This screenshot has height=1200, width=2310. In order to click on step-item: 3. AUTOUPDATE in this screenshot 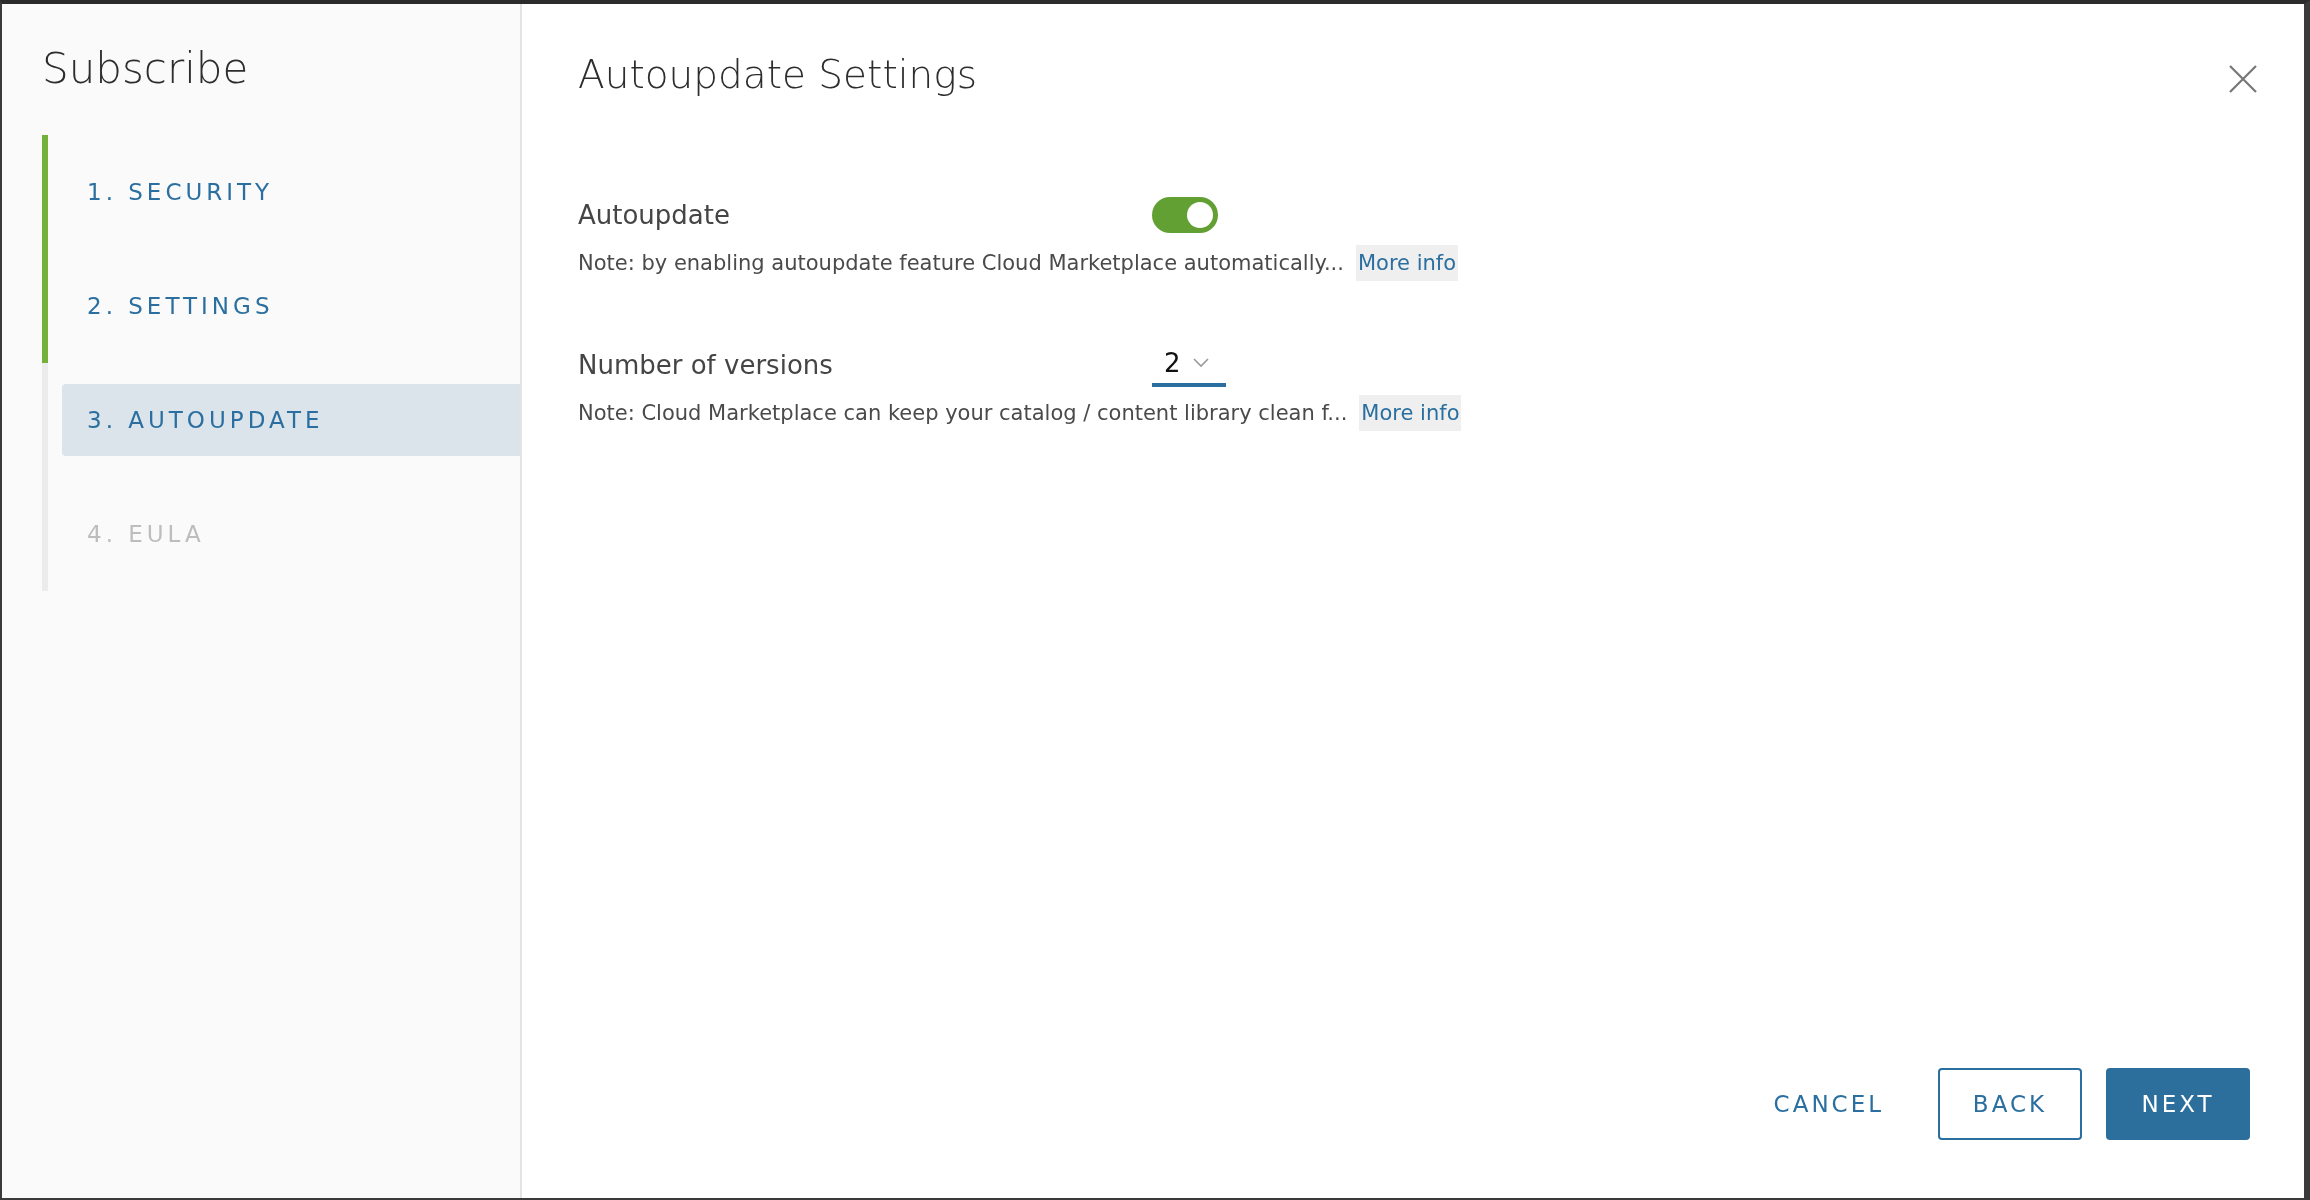, I will do `click(291, 420)`.